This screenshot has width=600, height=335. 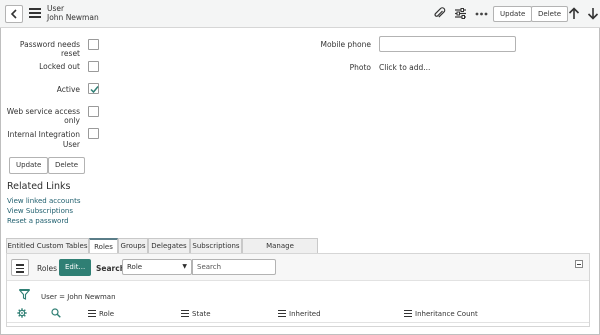 I want to click on column-state: State, so click(x=196, y=314).